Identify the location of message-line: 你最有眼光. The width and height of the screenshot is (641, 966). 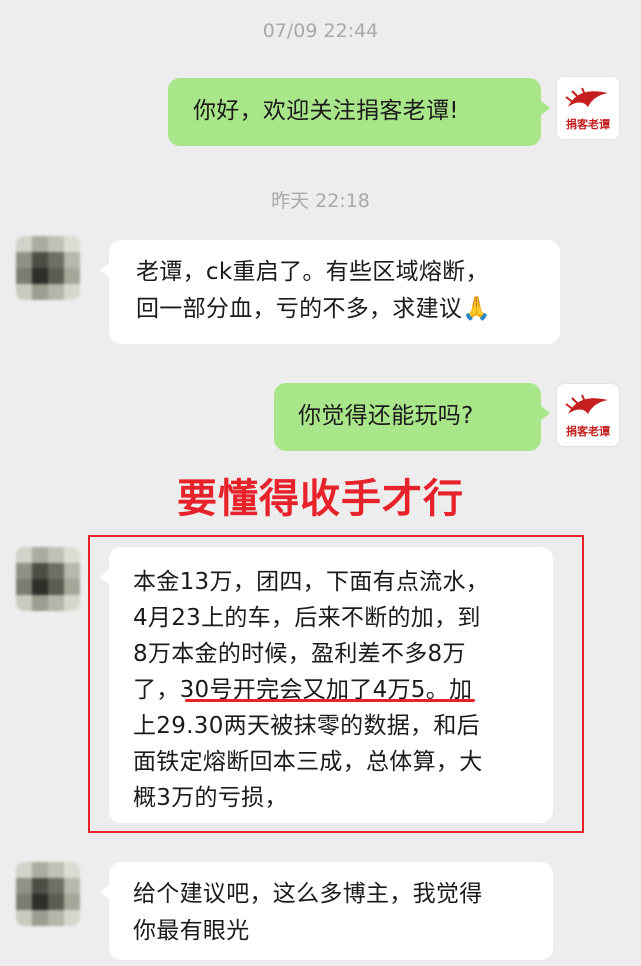
(191, 931).